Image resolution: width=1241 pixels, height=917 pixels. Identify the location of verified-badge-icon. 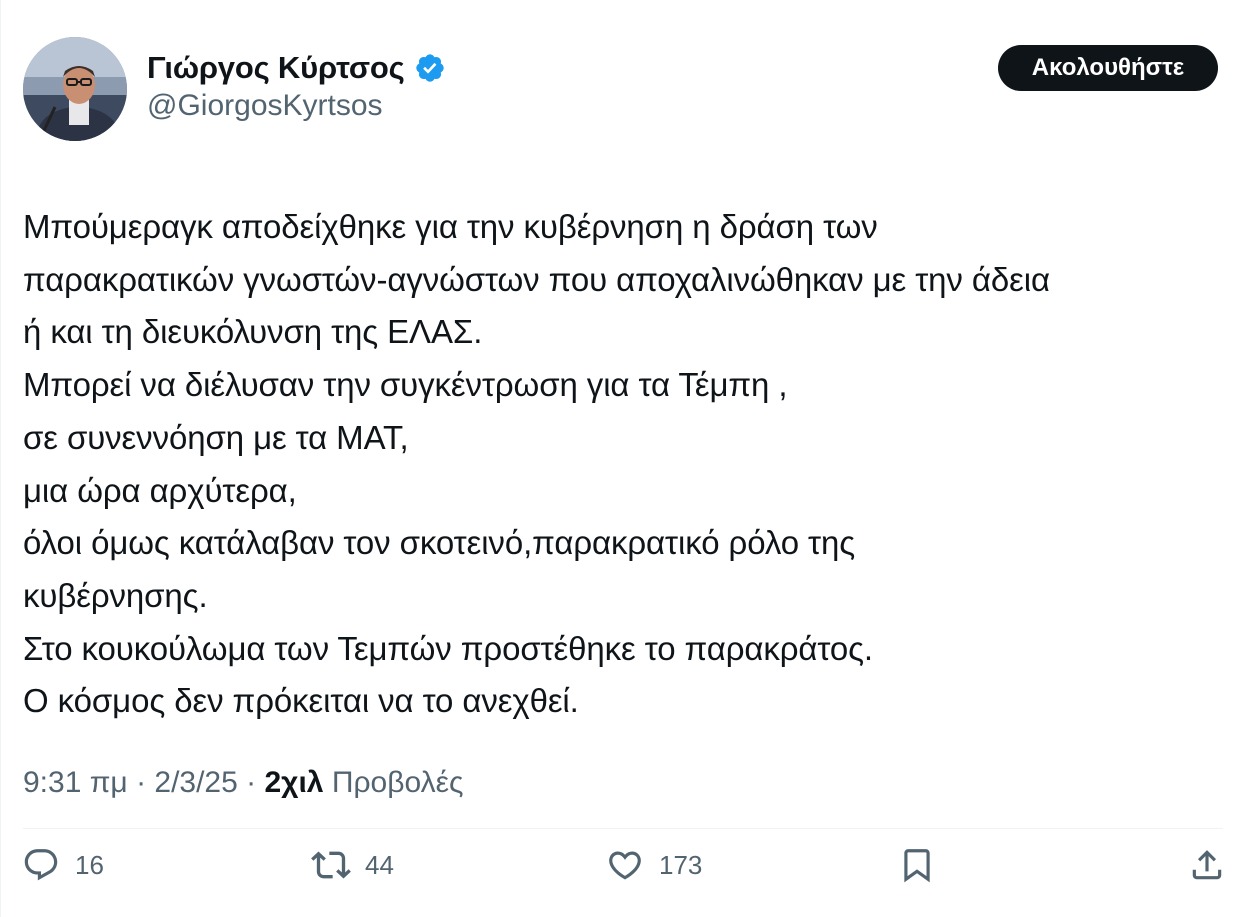
(430, 68).